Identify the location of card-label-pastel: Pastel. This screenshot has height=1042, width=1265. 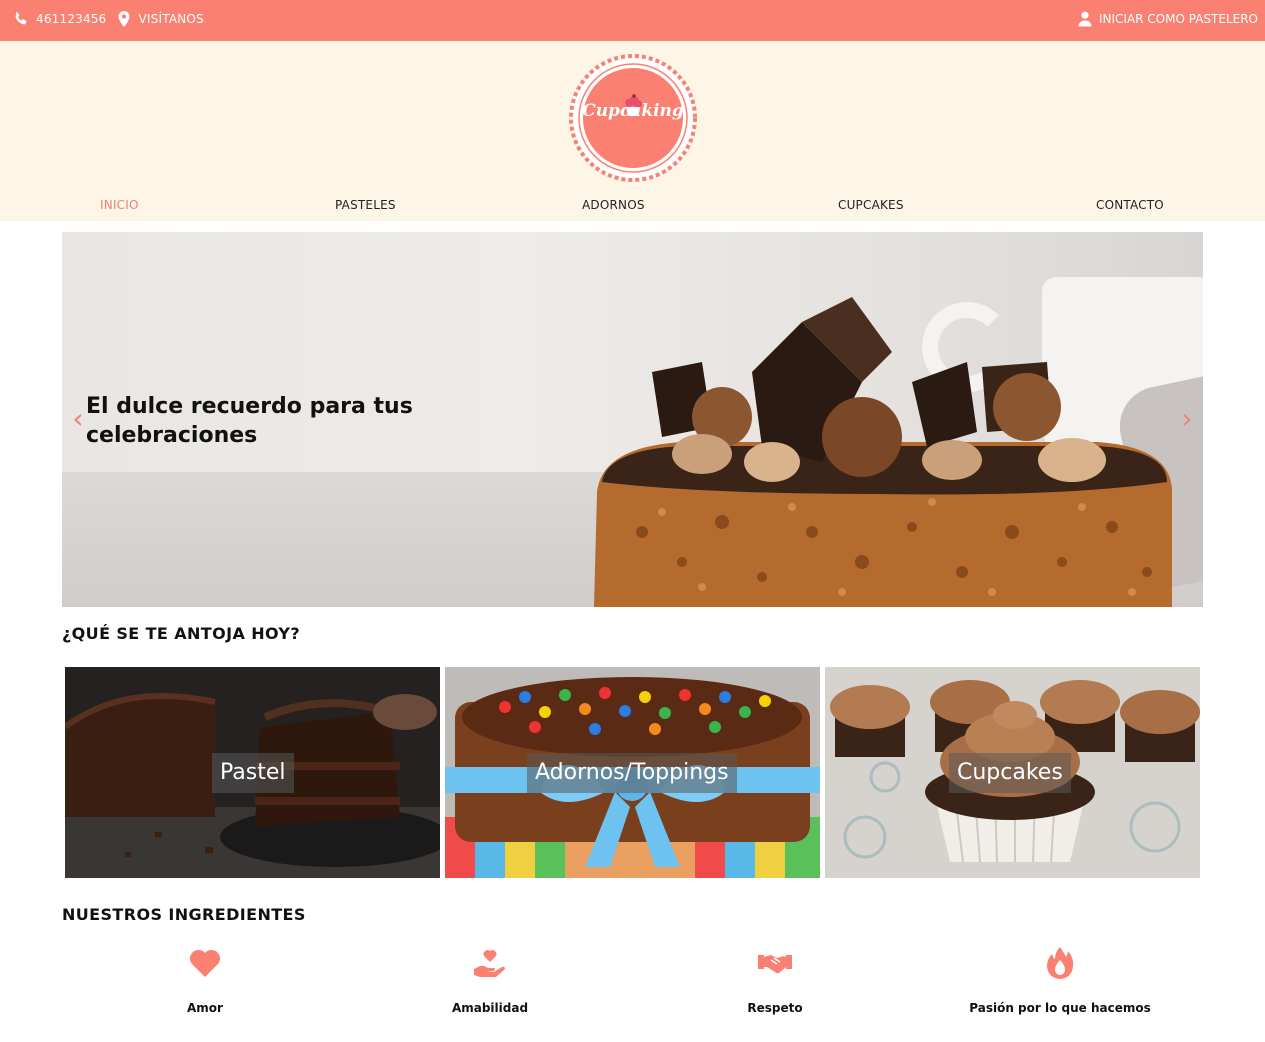
(253, 773).